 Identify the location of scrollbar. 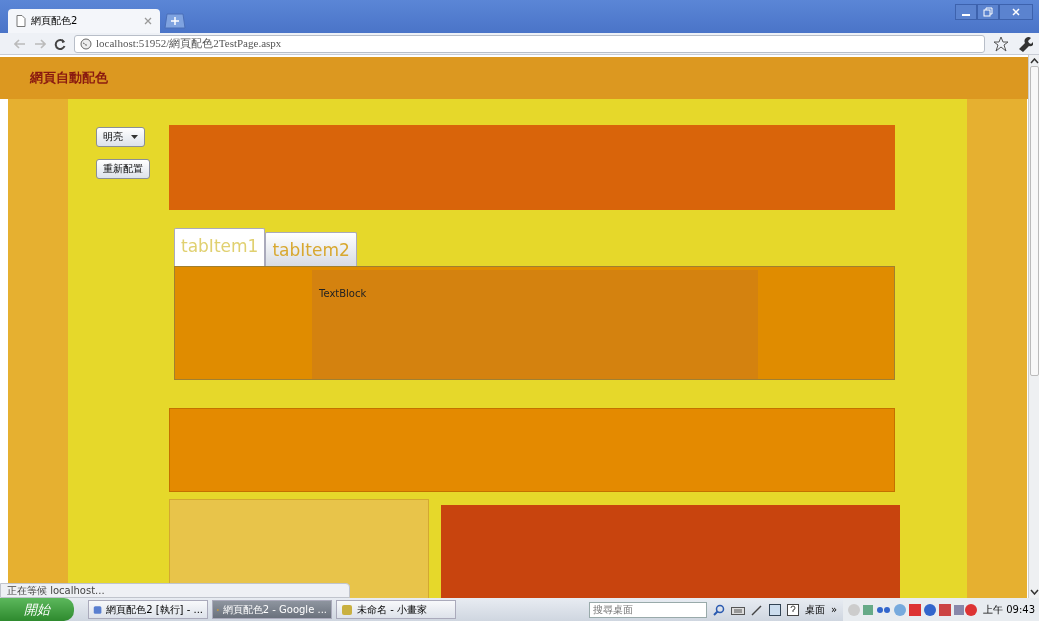
(1033, 326).